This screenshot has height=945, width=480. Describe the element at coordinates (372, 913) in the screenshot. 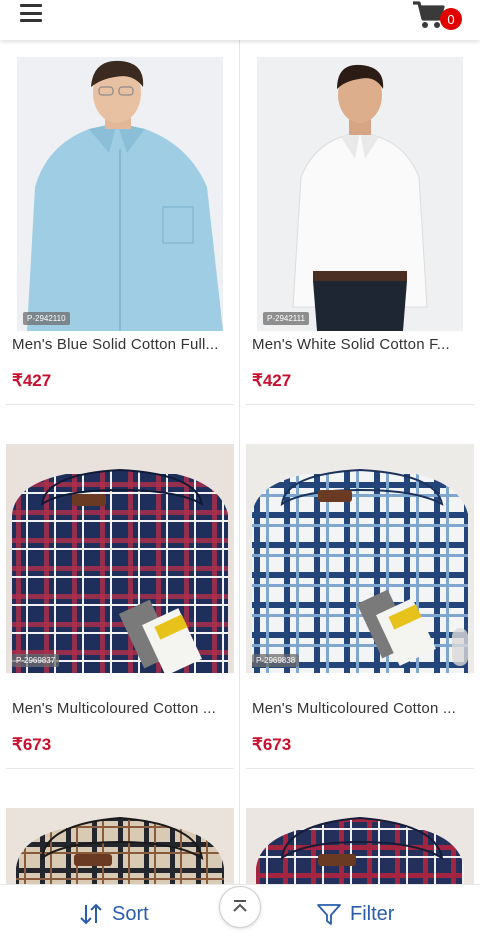

I see `filter-label: Filter` at that location.